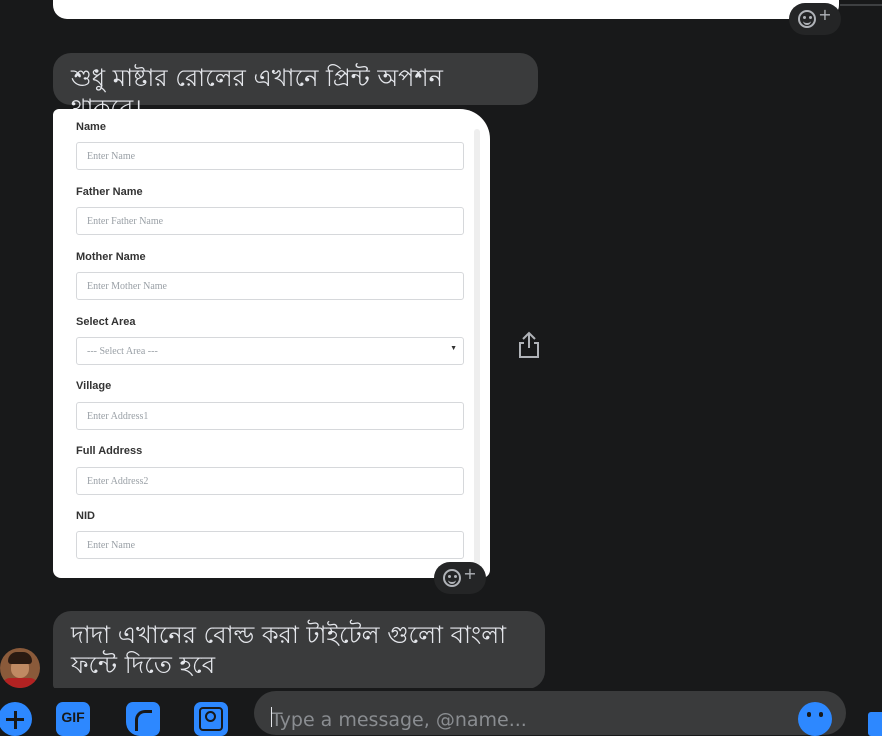 Image resolution: width=882 pixels, height=736 pixels. What do you see at coordinates (211, 719) in the screenshot?
I see `image-icon` at bounding box center [211, 719].